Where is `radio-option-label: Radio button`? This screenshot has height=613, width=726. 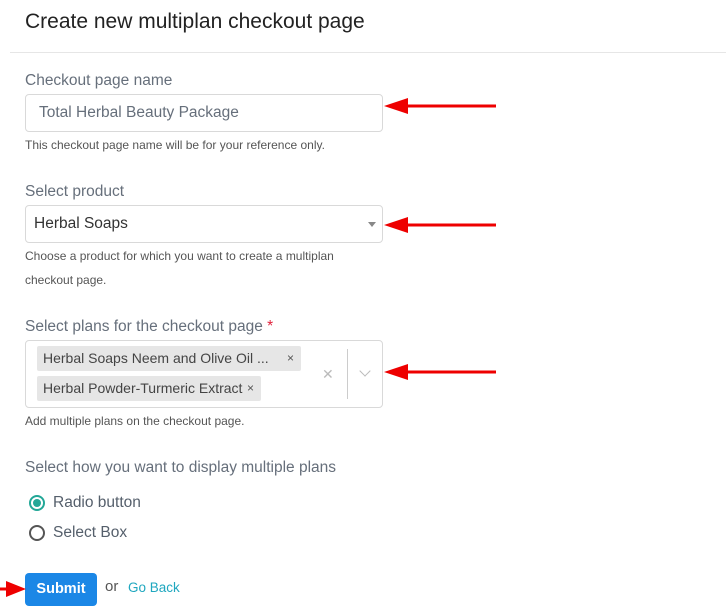
radio-option-label: Radio button is located at coordinates (97, 502).